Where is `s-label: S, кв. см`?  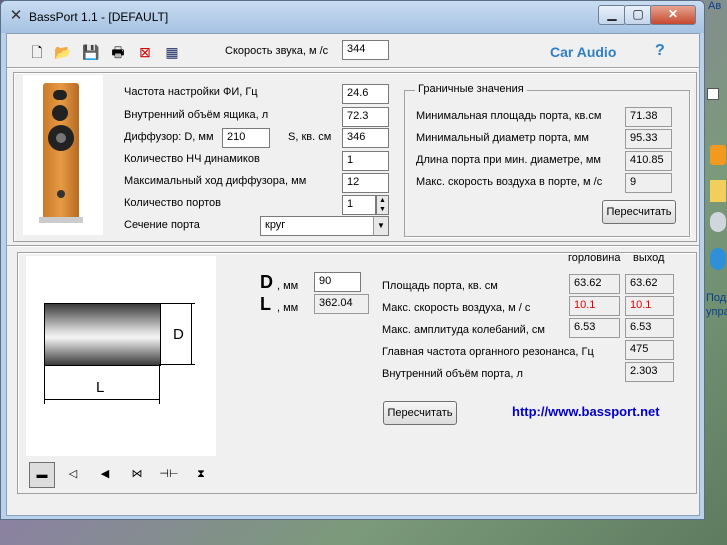 s-label: S, кв. см is located at coordinates (310, 137).